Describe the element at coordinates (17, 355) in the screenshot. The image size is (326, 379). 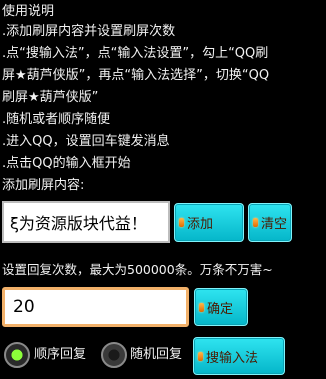
I see `order-radio` at that location.